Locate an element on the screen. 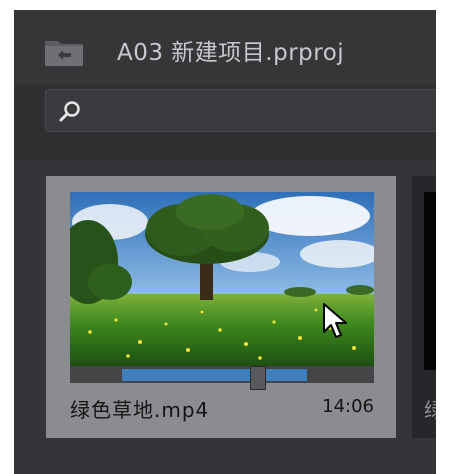 The image size is (453, 474). scrubber-playhead-handle is located at coordinates (258, 378).